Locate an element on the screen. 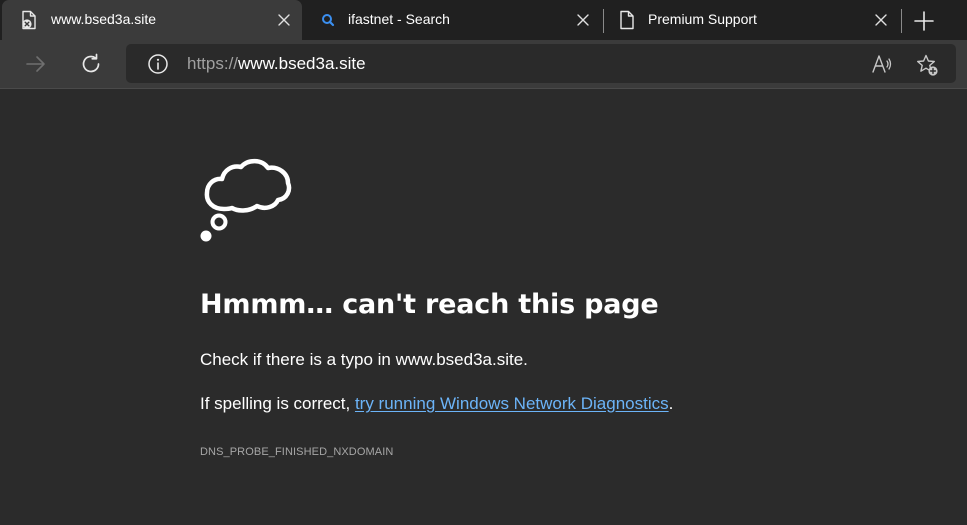  error-code: DNS_PROBE_FINISHED_NXDOMAIN is located at coordinates (297, 452).